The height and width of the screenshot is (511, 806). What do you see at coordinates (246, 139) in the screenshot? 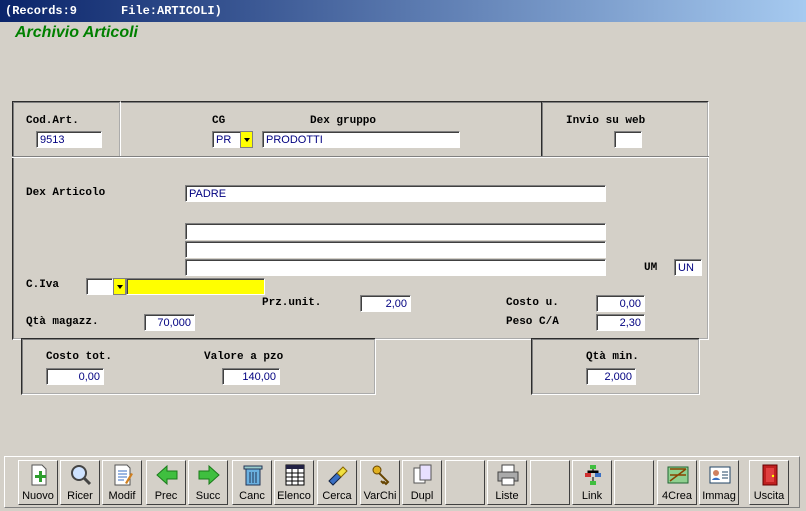
I see `cg-dropdown-button` at bounding box center [246, 139].